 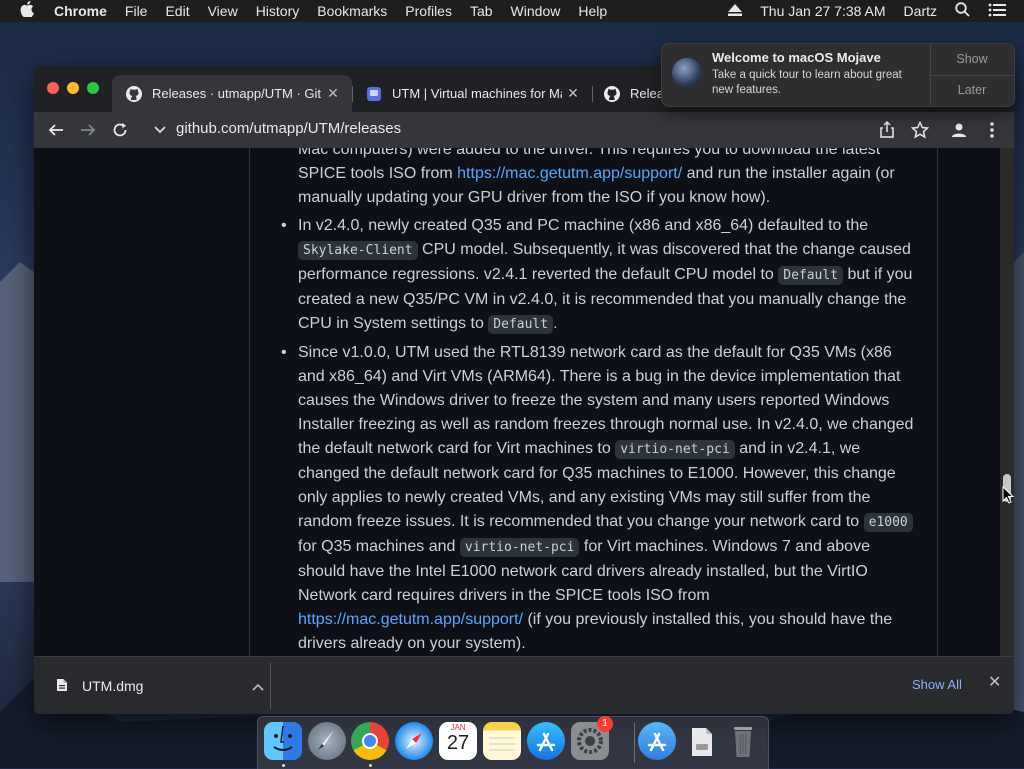 I want to click on downloads-stack-icon, so click(x=701, y=741).